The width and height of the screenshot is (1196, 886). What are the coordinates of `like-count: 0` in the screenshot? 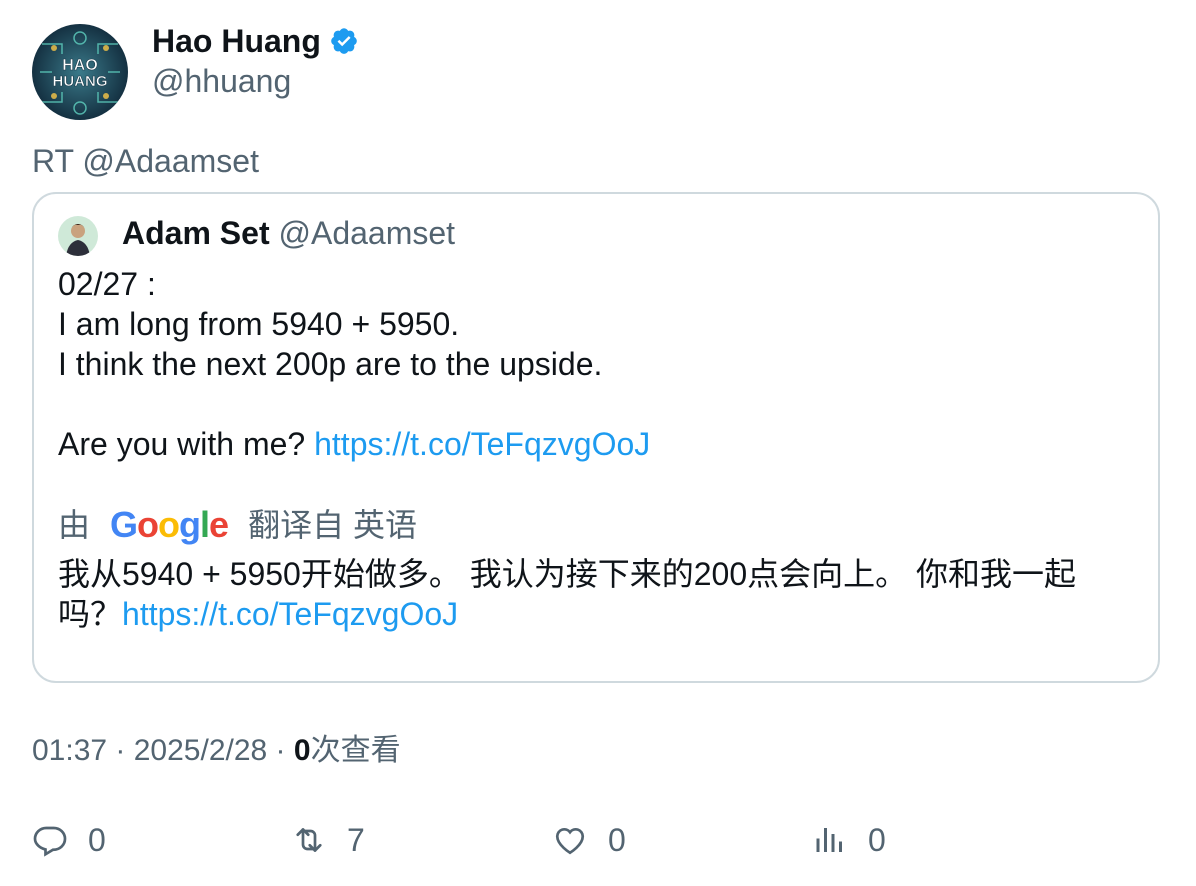 It's located at (617, 839).